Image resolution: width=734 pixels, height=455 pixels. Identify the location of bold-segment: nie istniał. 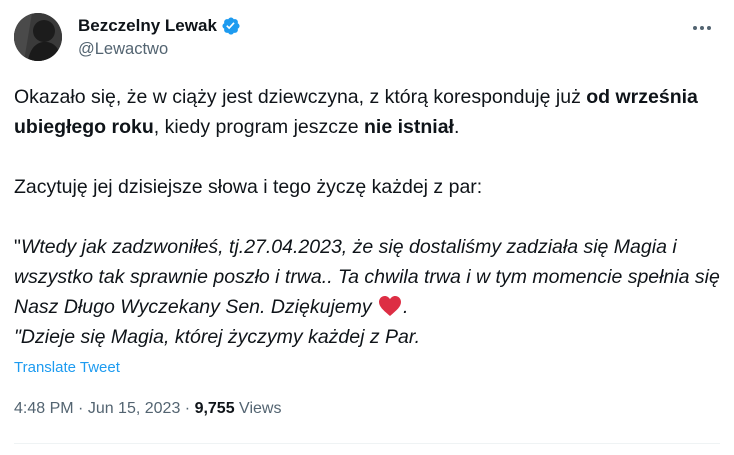
(409, 127).